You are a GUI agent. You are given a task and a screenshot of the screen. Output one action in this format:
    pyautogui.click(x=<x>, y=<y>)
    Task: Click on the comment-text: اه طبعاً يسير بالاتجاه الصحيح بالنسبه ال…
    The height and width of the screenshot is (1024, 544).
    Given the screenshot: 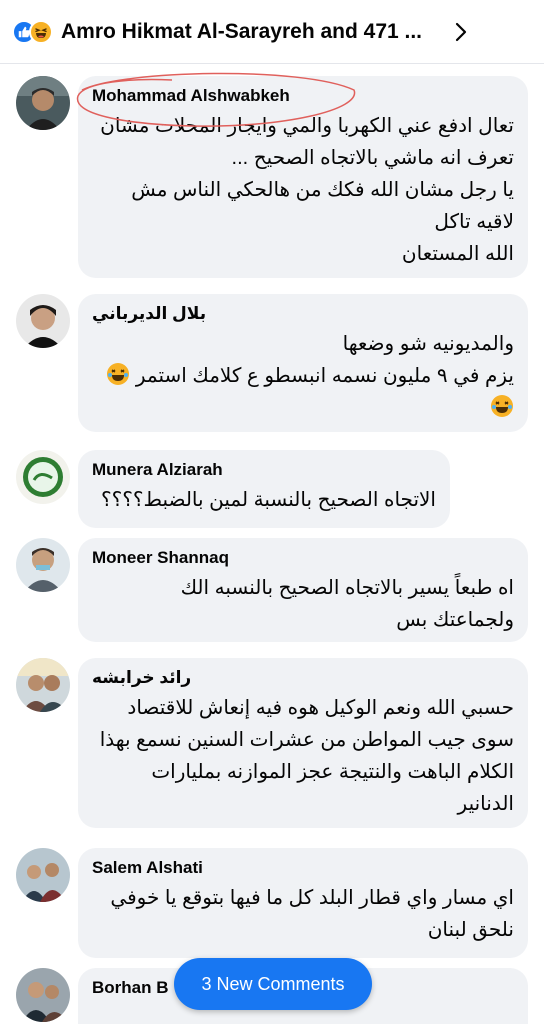 What is the action you would take?
    pyautogui.click(x=347, y=604)
    